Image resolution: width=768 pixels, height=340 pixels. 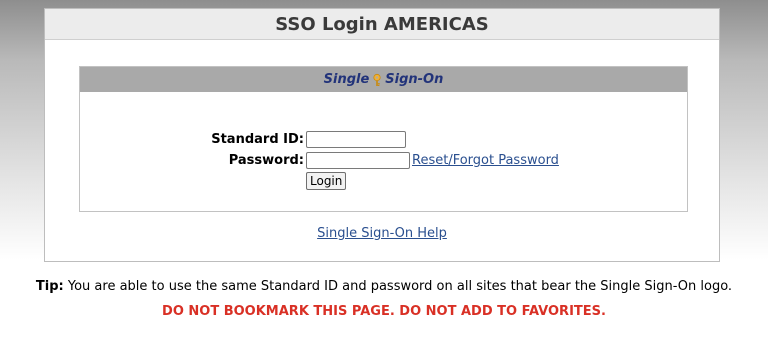 What do you see at coordinates (485, 160) in the screenshot?
I see `reset-password-link: Reset/Forgot Password` at bounding box center [485, 160].